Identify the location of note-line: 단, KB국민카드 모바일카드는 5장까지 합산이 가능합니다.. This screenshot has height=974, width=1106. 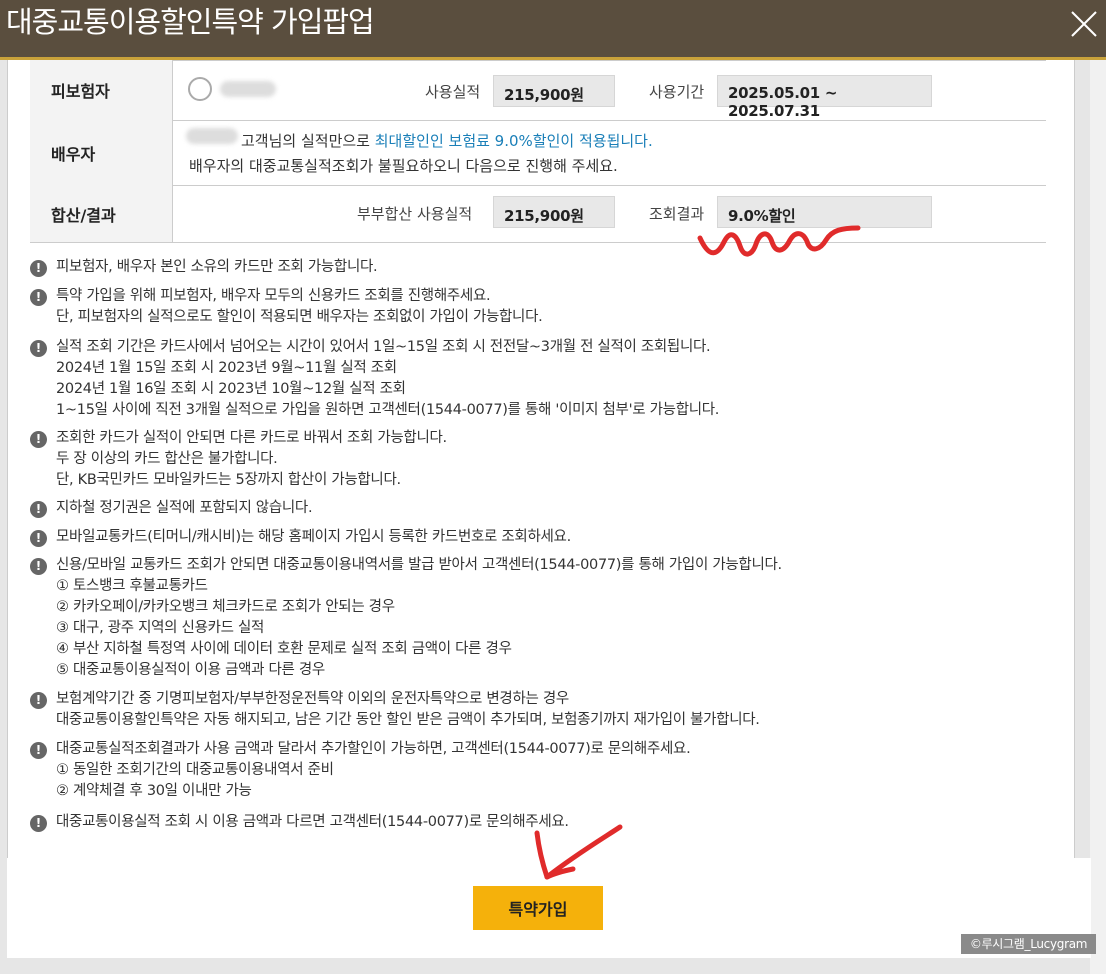
(228, 480).